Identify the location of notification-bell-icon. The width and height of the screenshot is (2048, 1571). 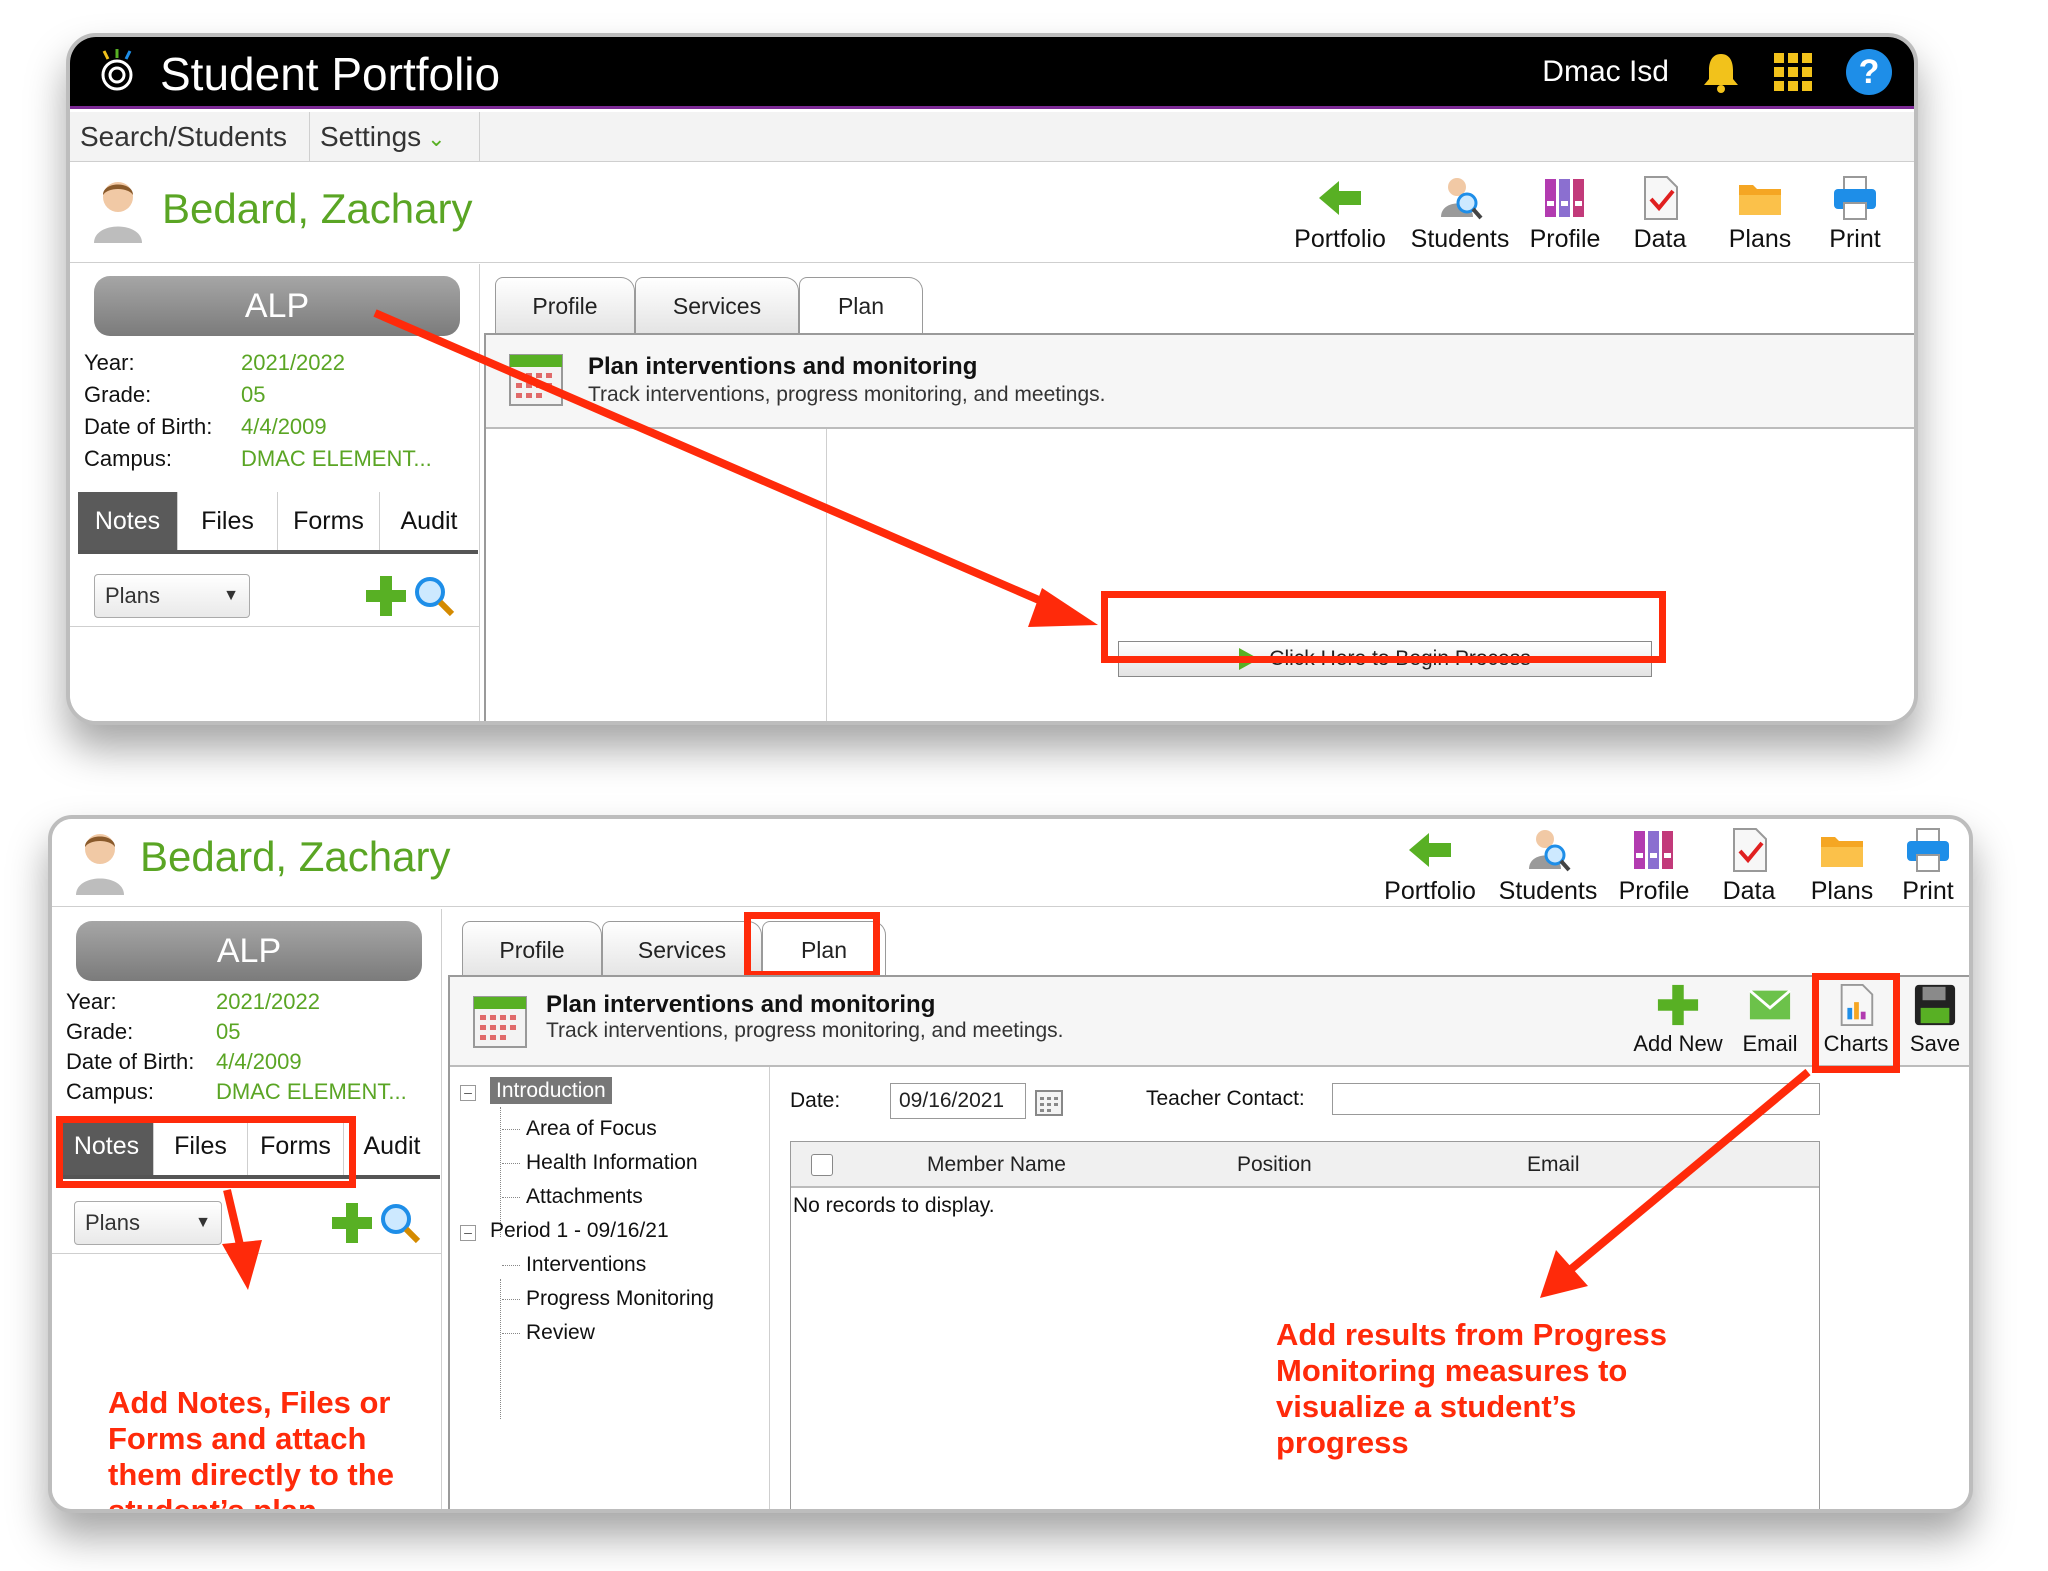
(1721, 72).